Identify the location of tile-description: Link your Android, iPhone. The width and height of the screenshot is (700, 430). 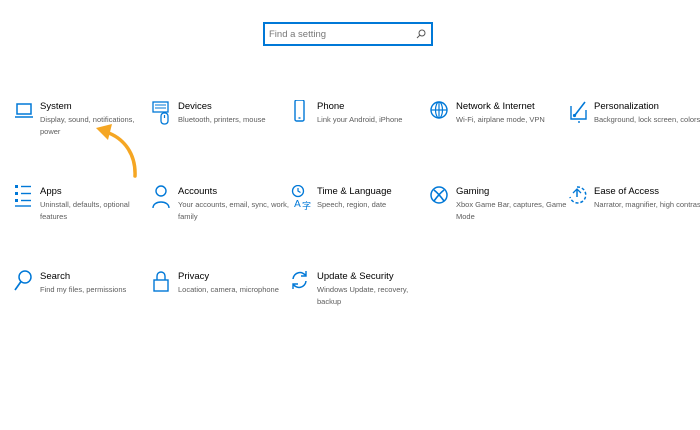
(360, 119).